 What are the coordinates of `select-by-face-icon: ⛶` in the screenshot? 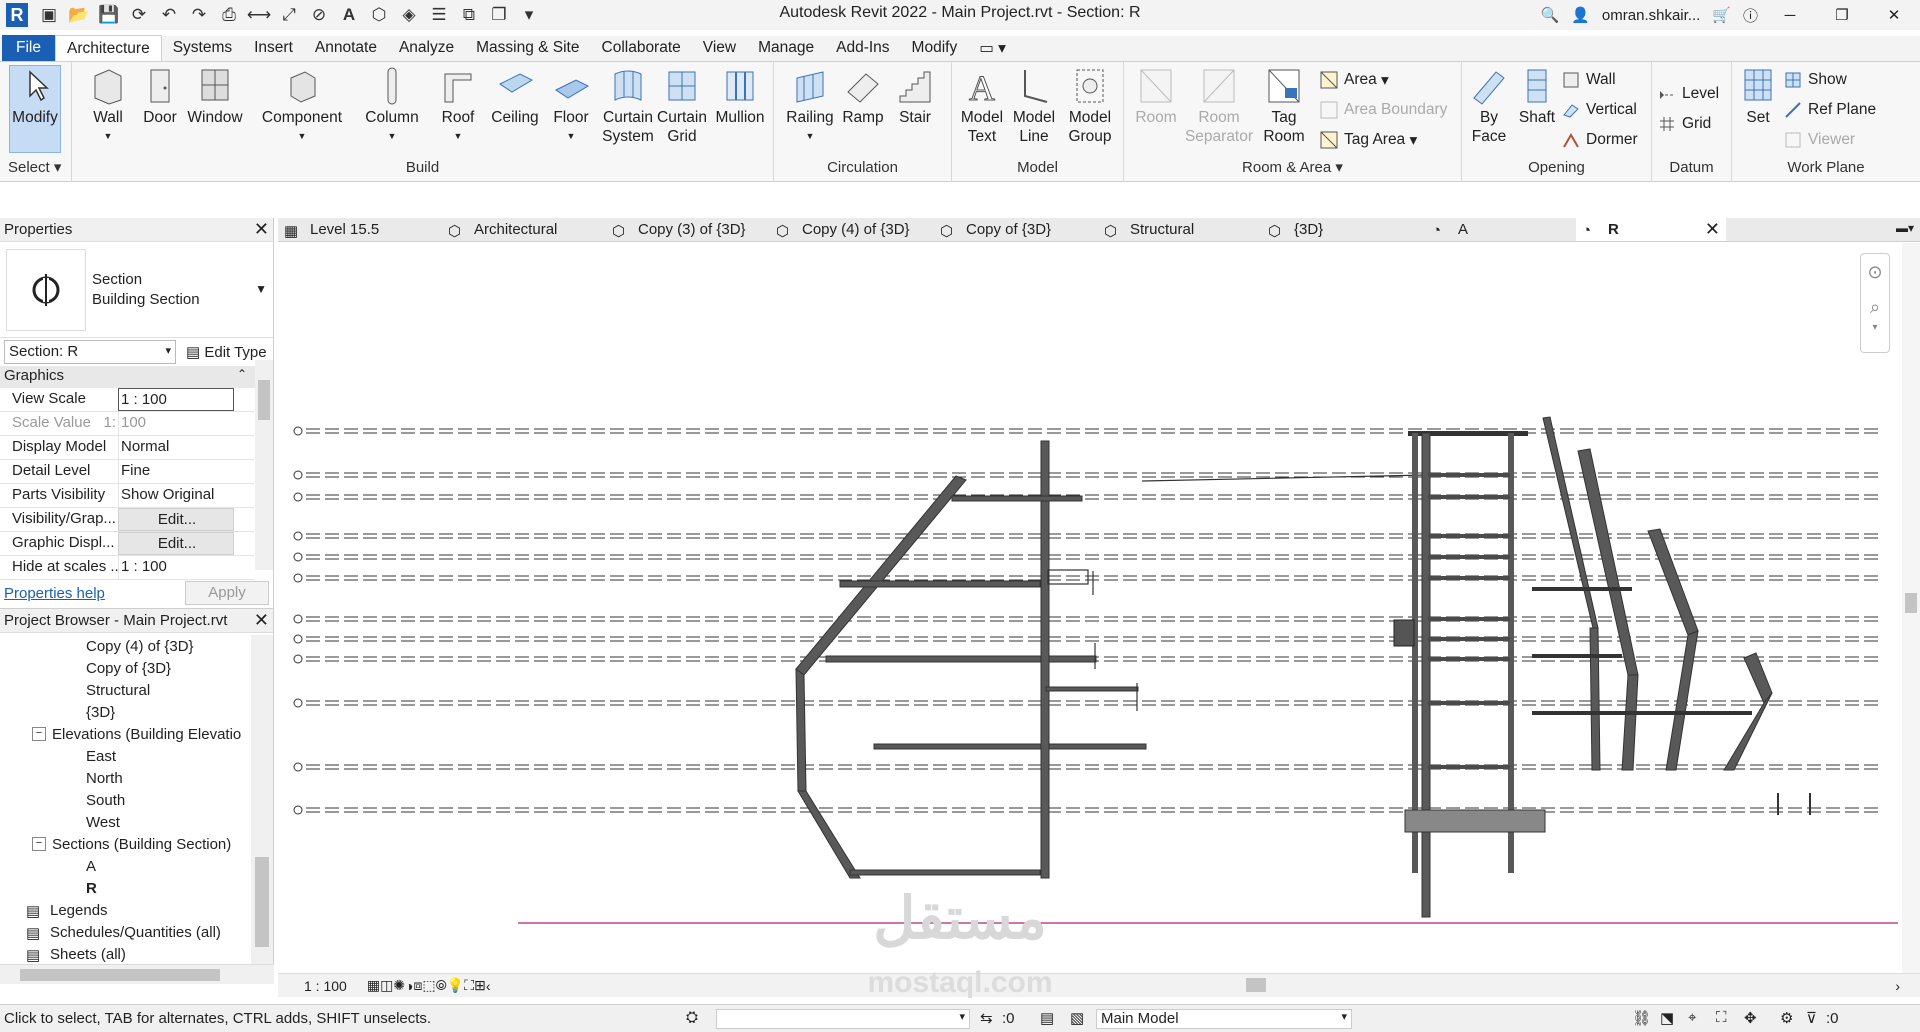 It's located at (1721, 1017).